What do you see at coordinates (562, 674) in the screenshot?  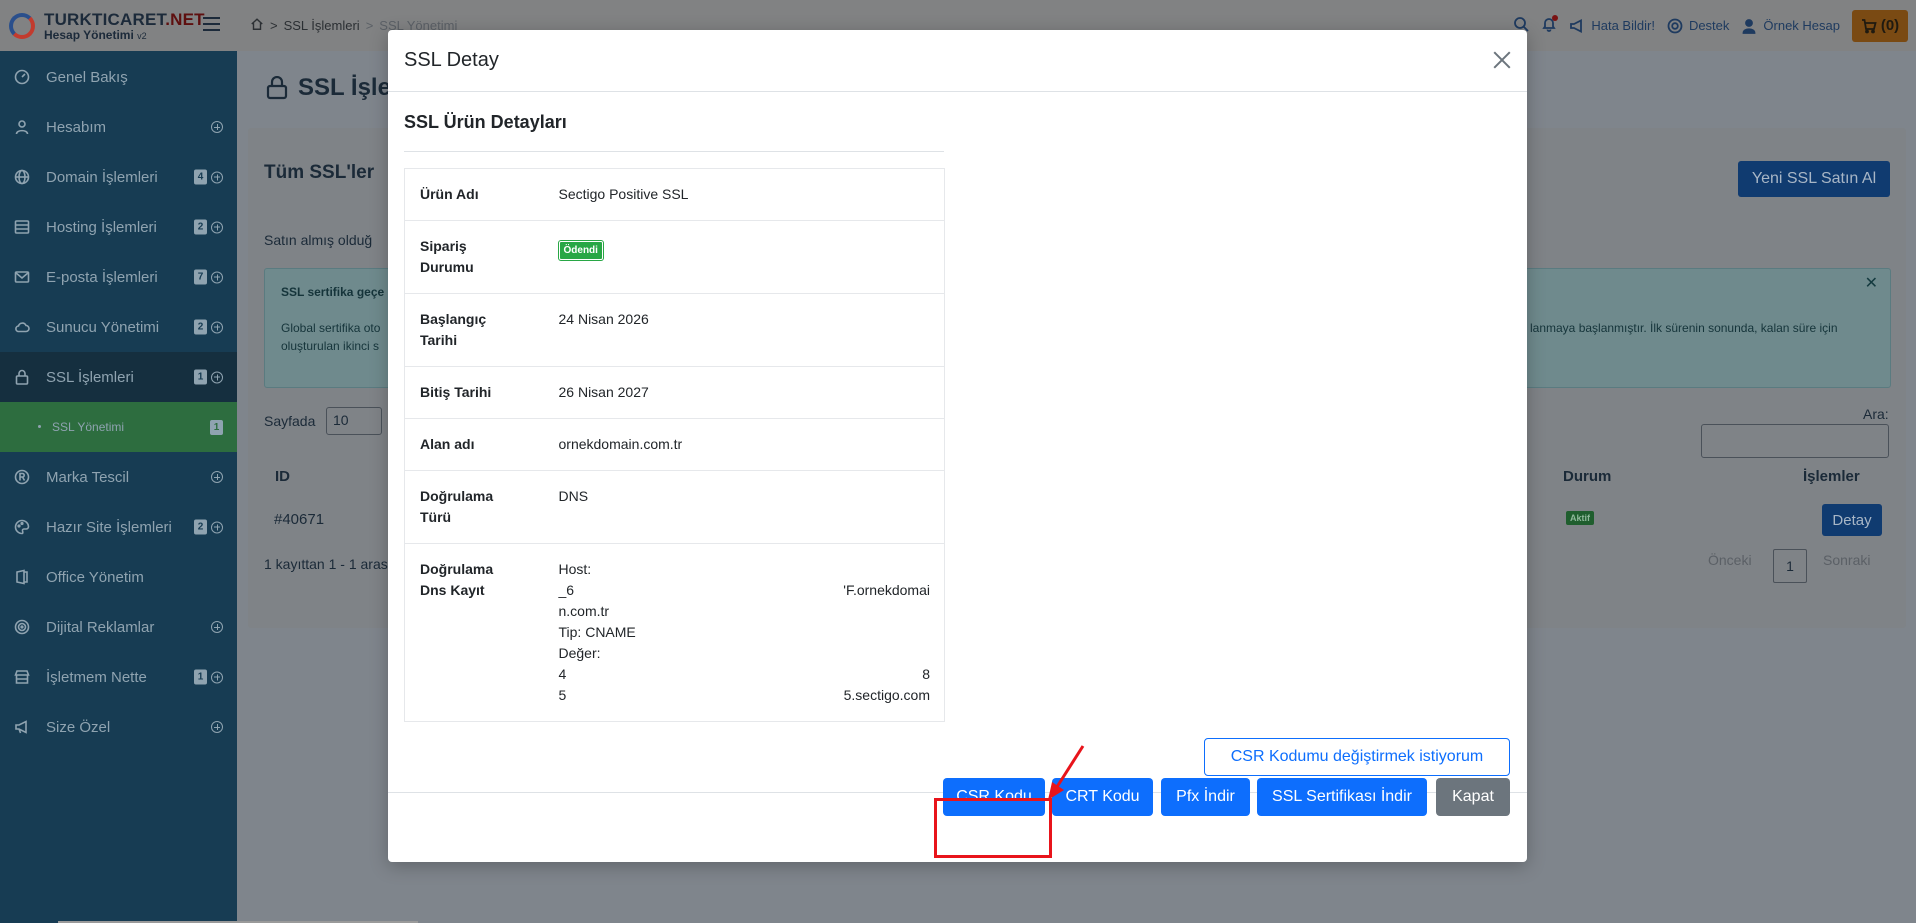 I see `dns-value-start: 4` at bounding box center [562, 674].